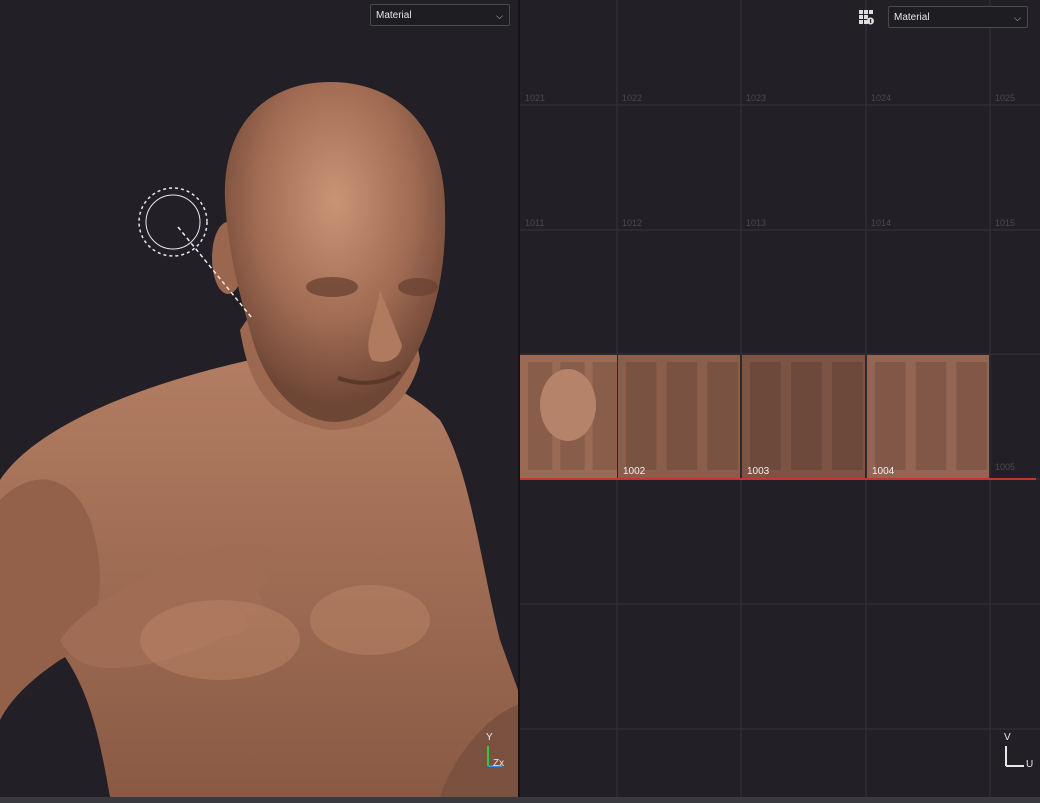  What do you see at coordinates (958, 17) in the screenshot?
I see `uv-material-dropdown: Material ⌵` at bounding box center [958, 17].